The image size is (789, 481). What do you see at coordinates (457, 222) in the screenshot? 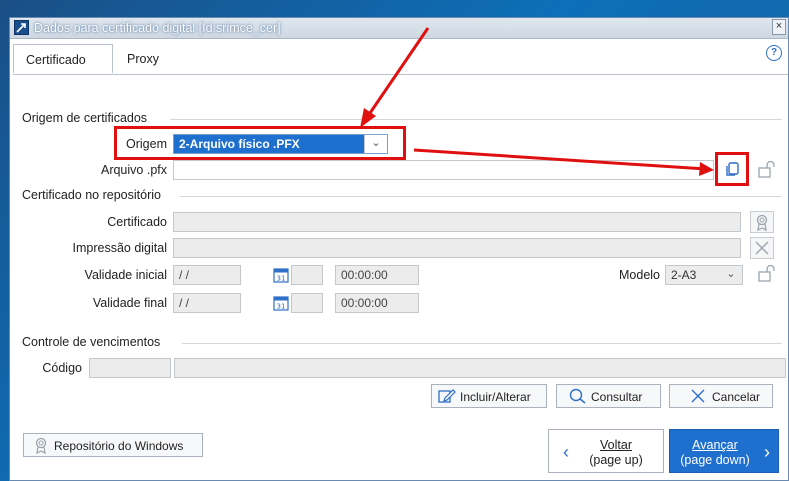
I see `certificado-field` at bounding box center [457, 222].